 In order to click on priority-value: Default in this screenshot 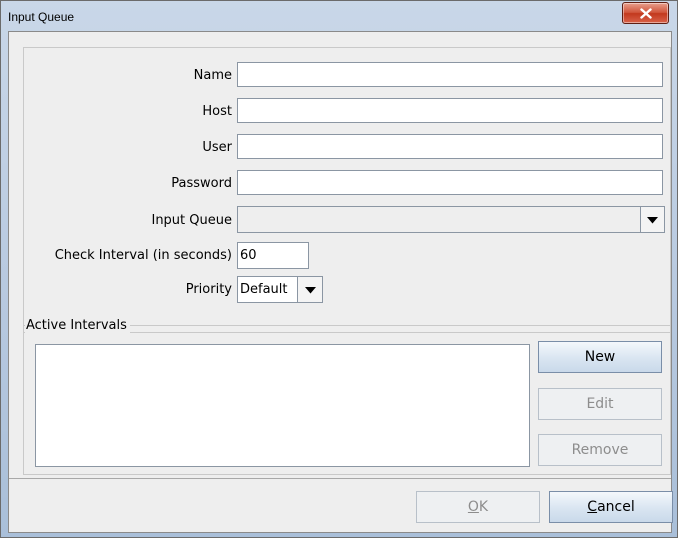, I will do `click(264, 289)`.